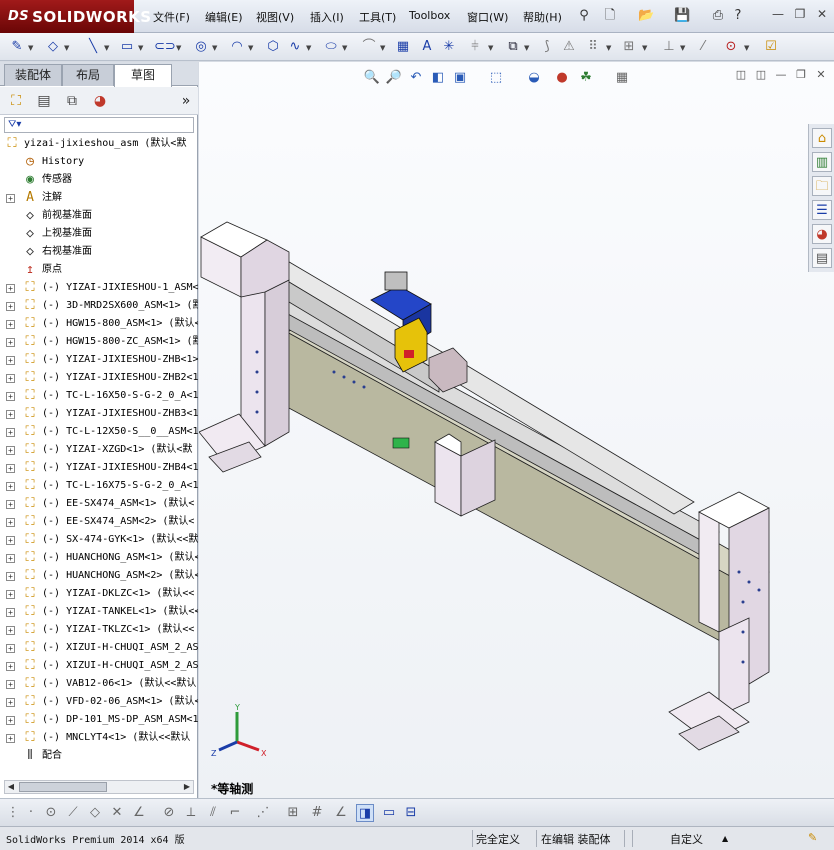 This screenshot has height=850, width=834. Describe the element at coordinates (99, 306) in the screenshot. I see `tree-item: + ⛶ (-) 3D-MRD2SX600_ASM<1> (默` at that location.